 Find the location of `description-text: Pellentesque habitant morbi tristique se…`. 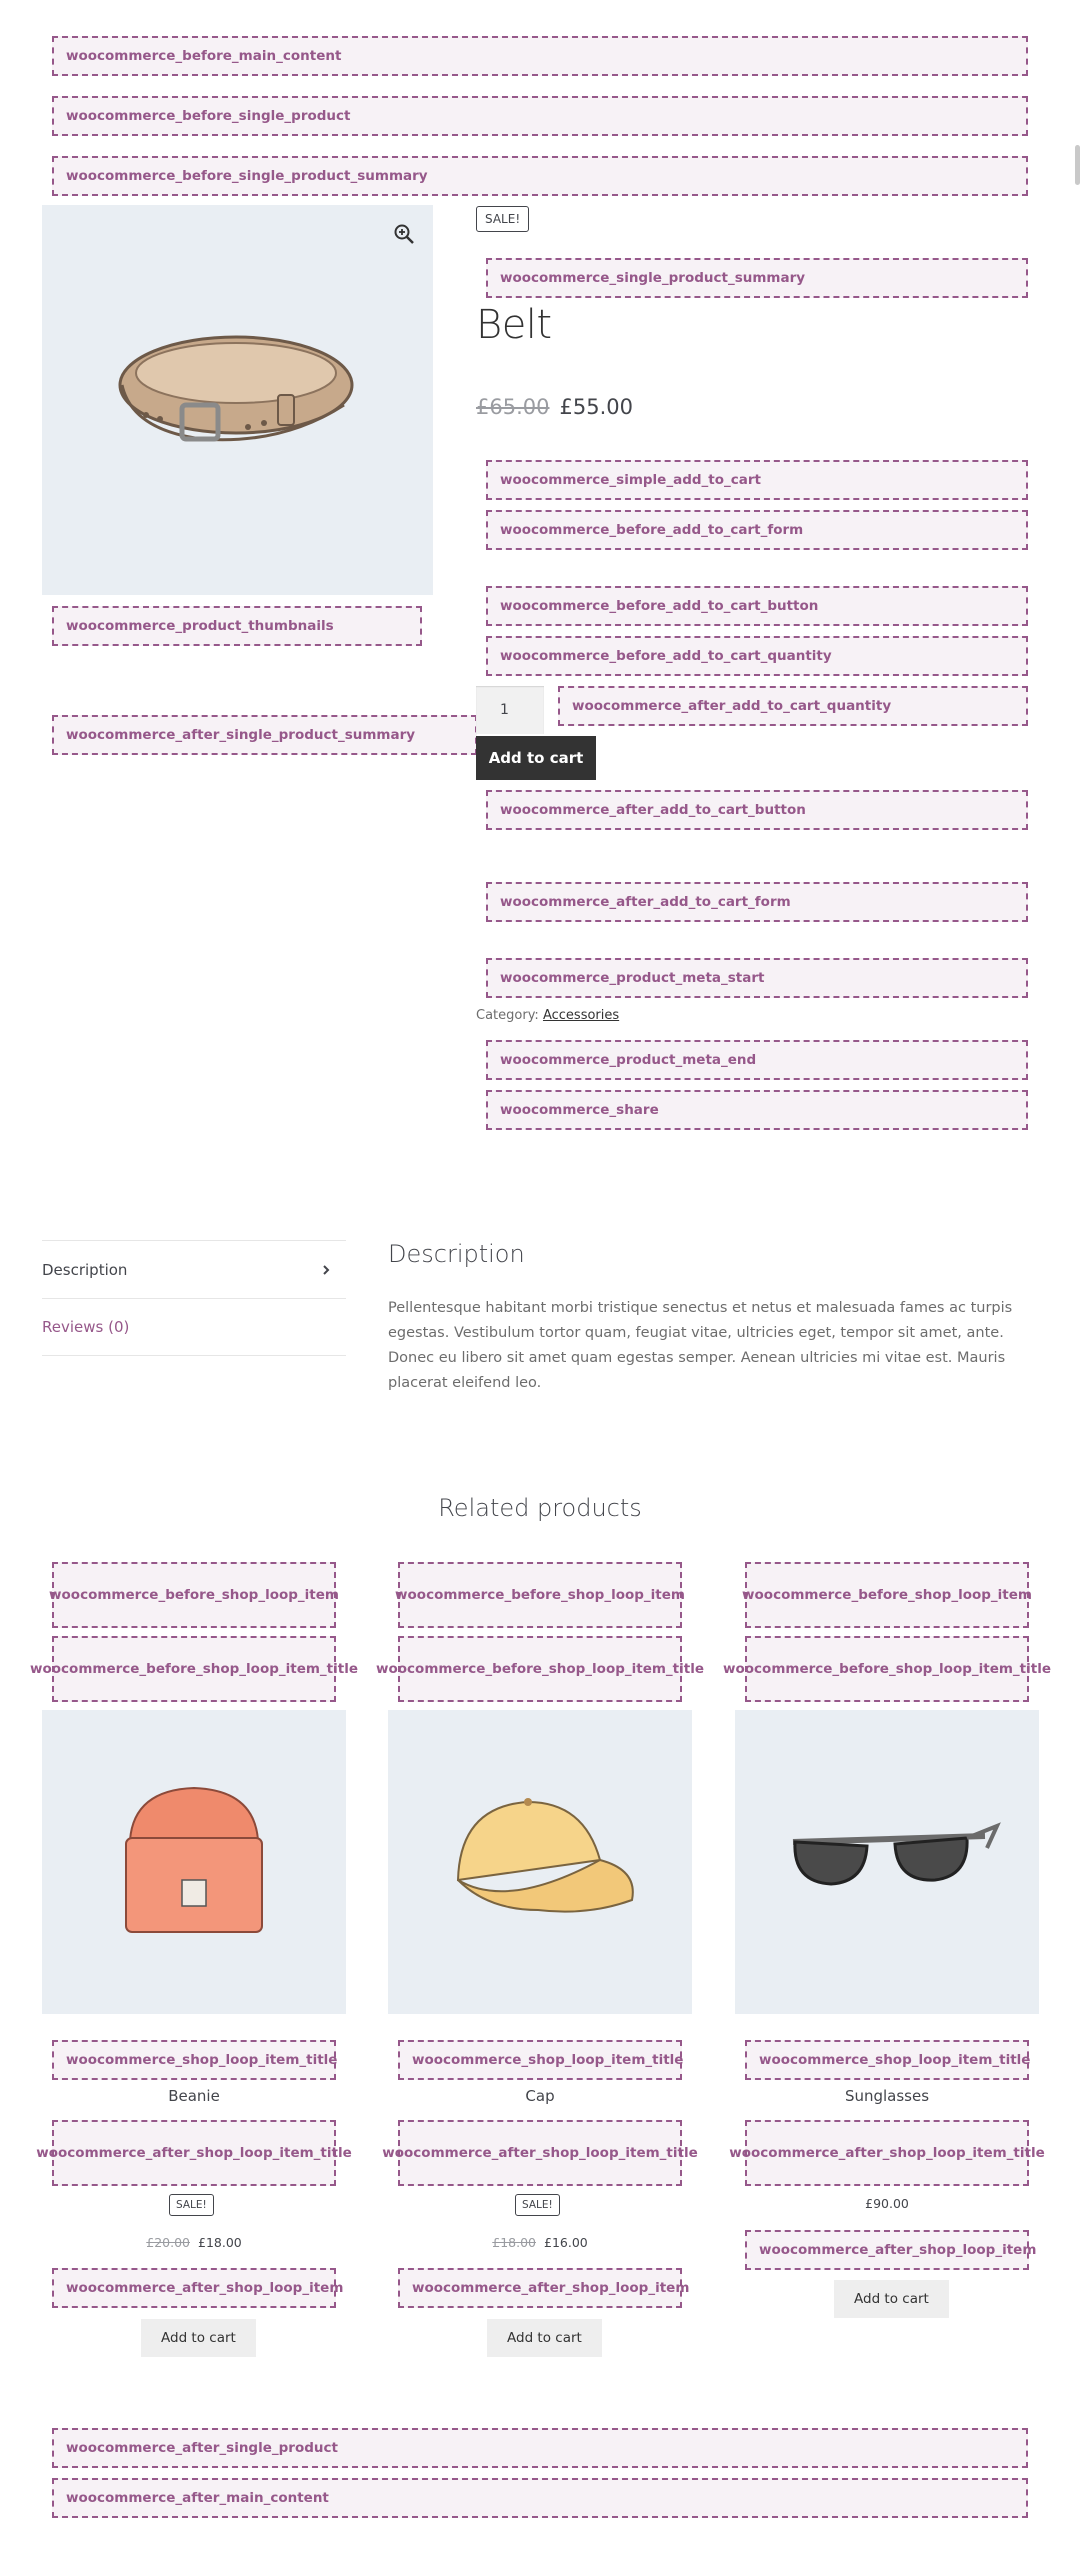

description-text: Pellentesque habitant morbi tristique se… is located at coordinates (700, 1345).